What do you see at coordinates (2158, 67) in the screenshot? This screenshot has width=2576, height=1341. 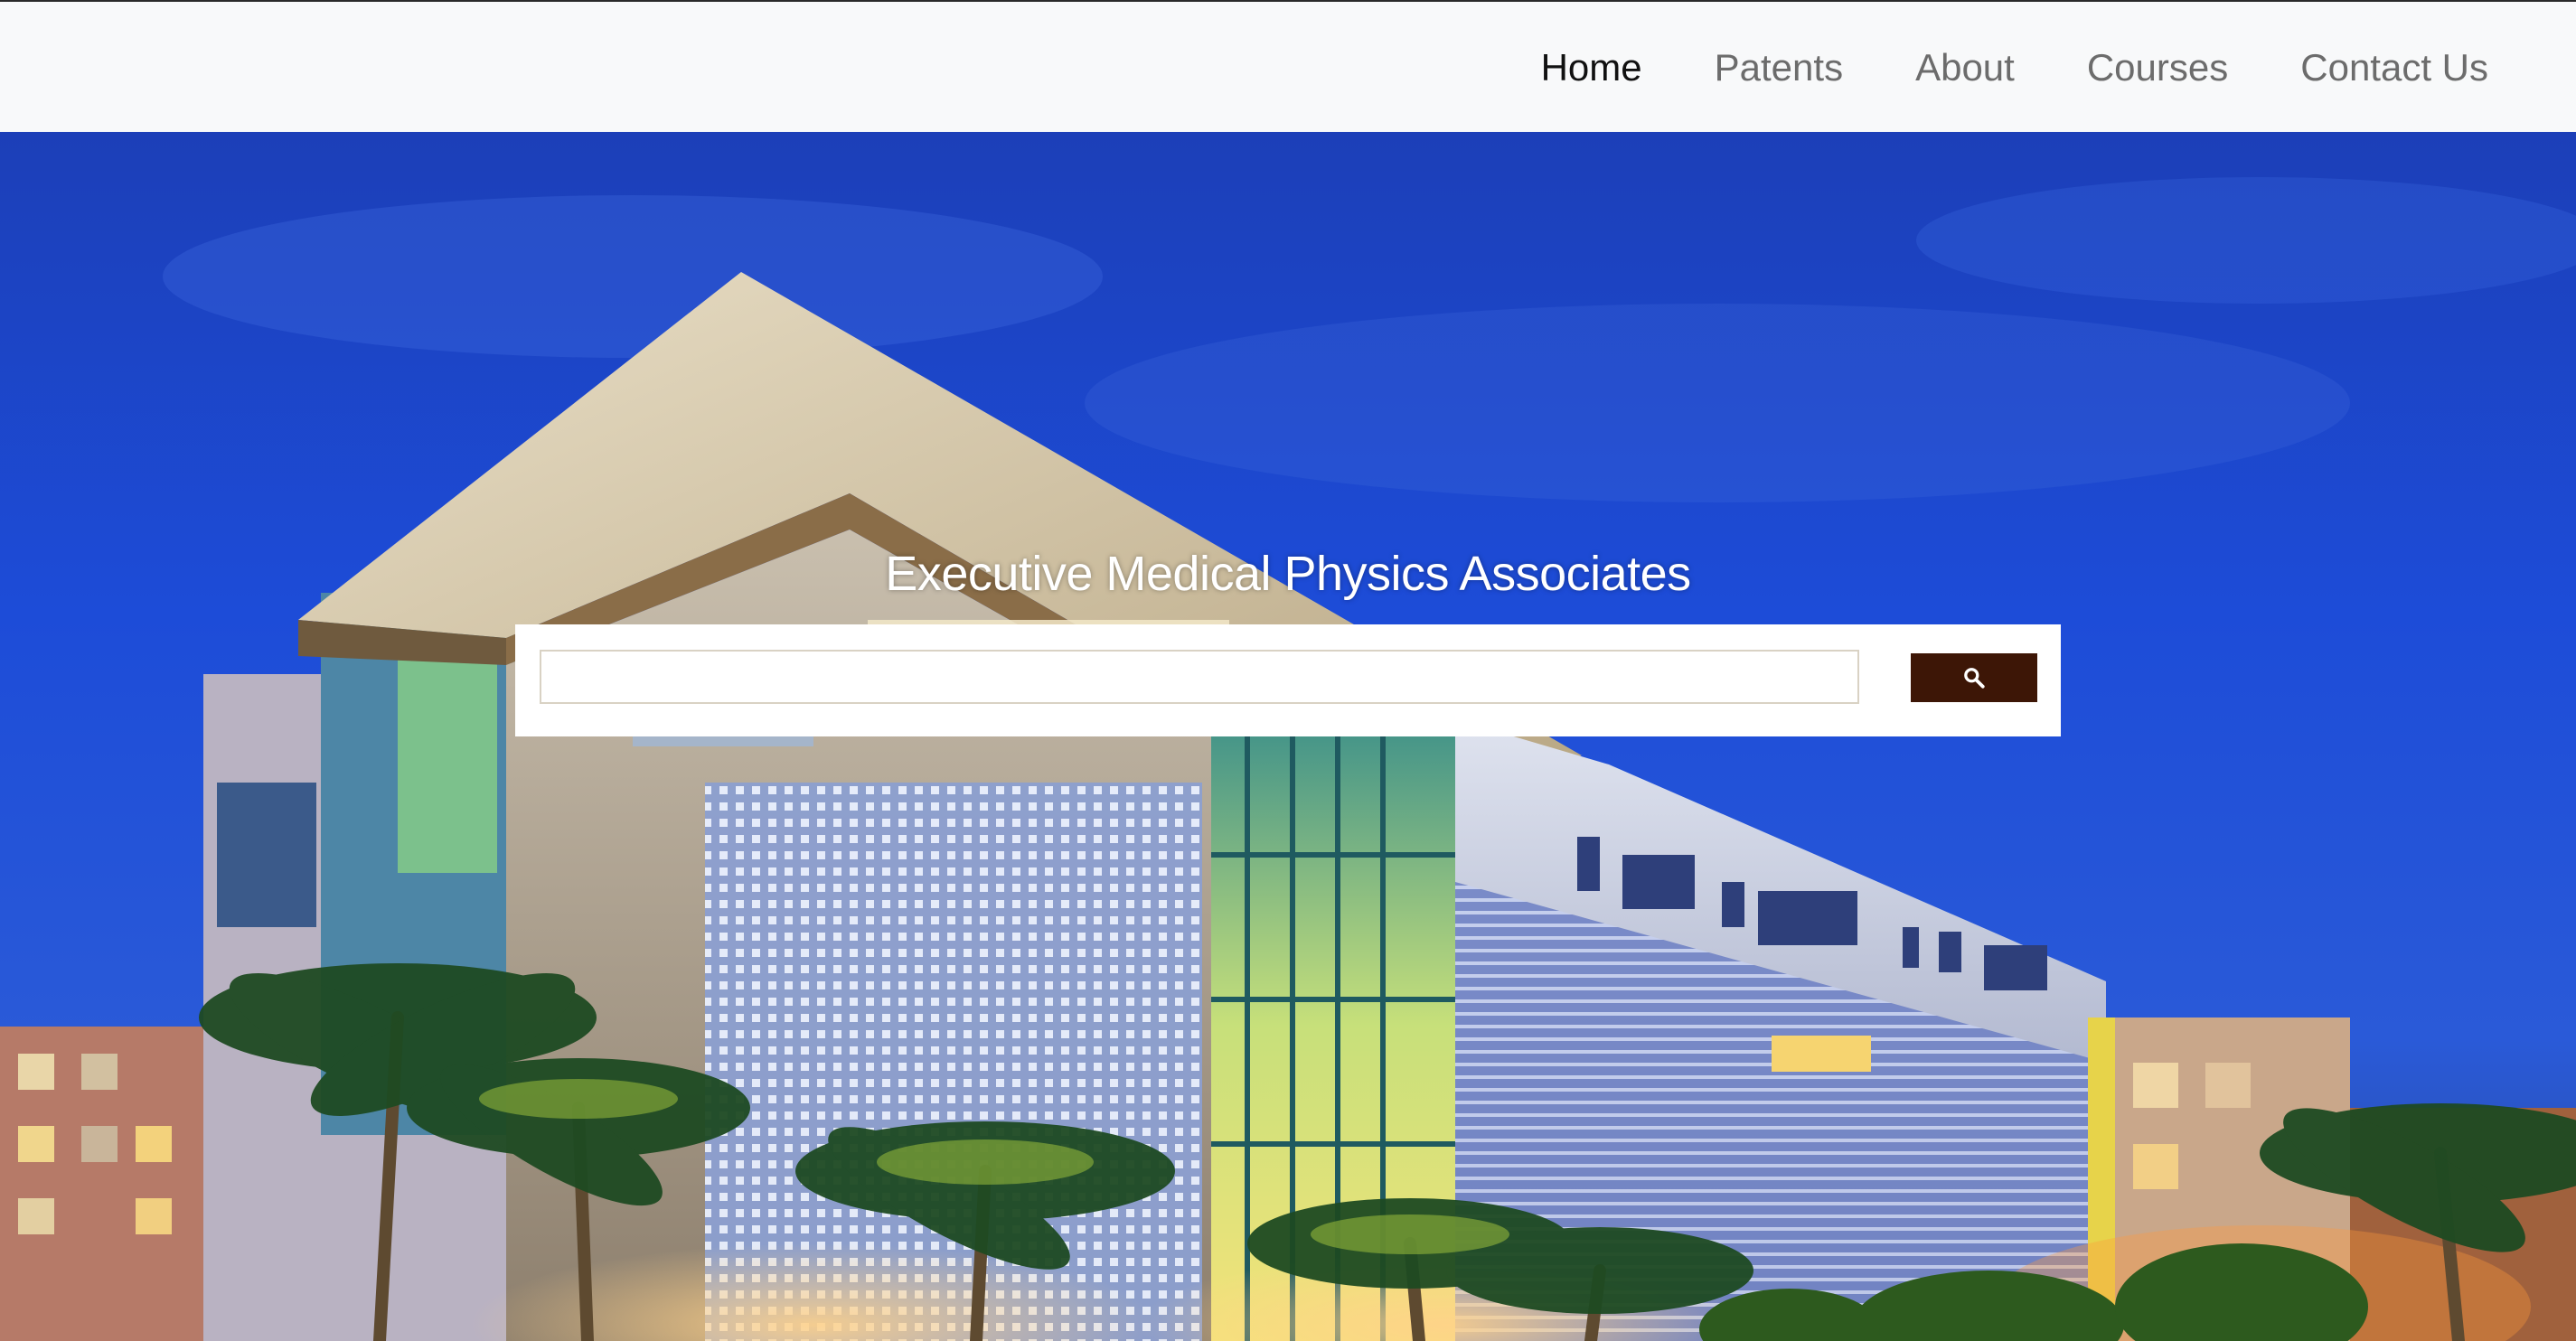 I see `nav-item-courses: Courses` at bounding box center [2158, 67].